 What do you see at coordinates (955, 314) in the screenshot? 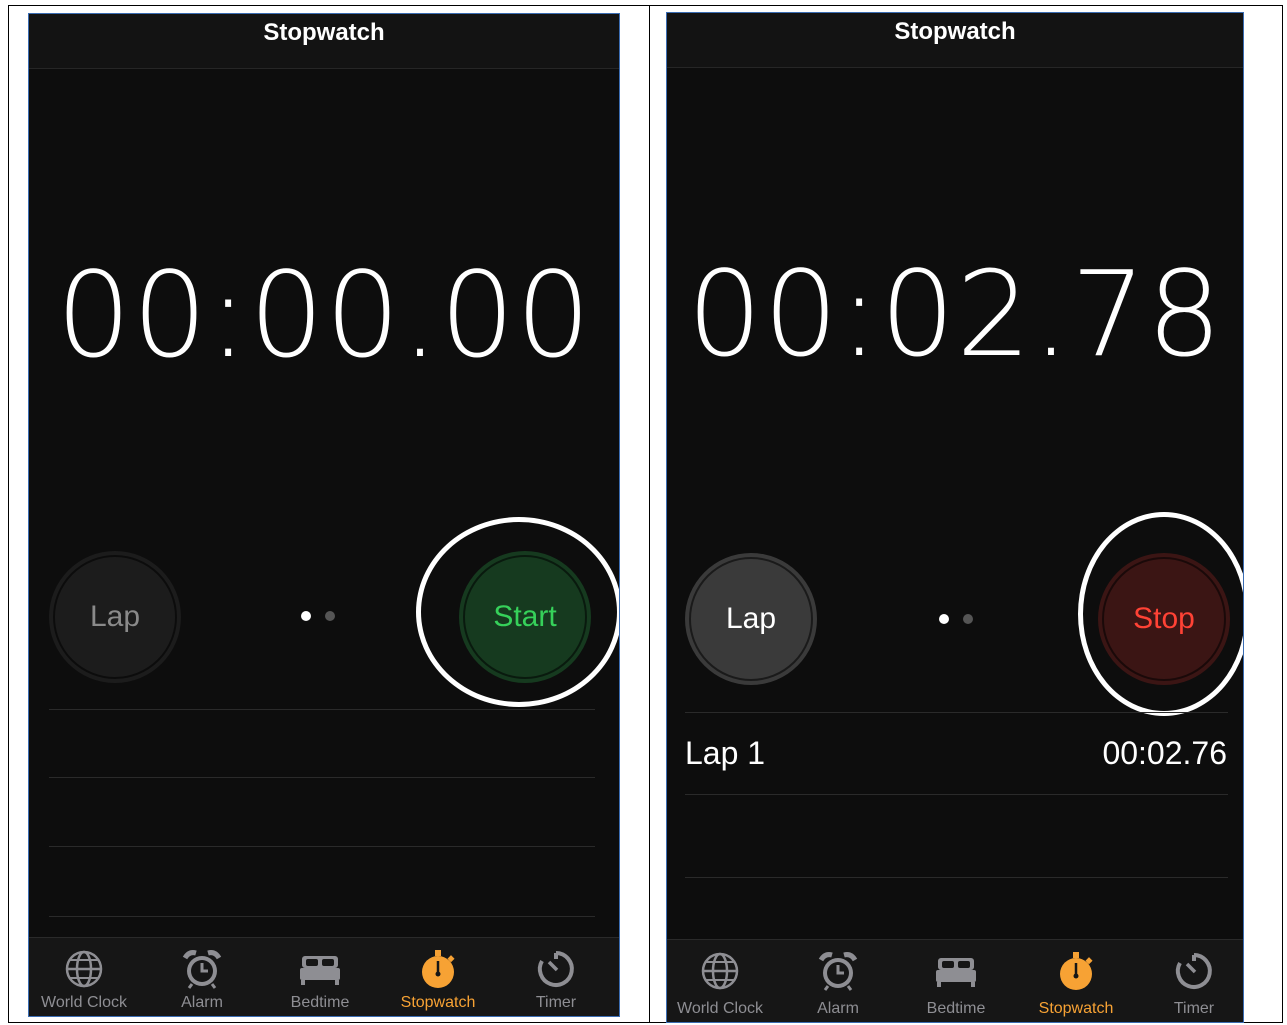
I see `stopwatch-time-display: 00:02.78` at bounding box center [955, 314].